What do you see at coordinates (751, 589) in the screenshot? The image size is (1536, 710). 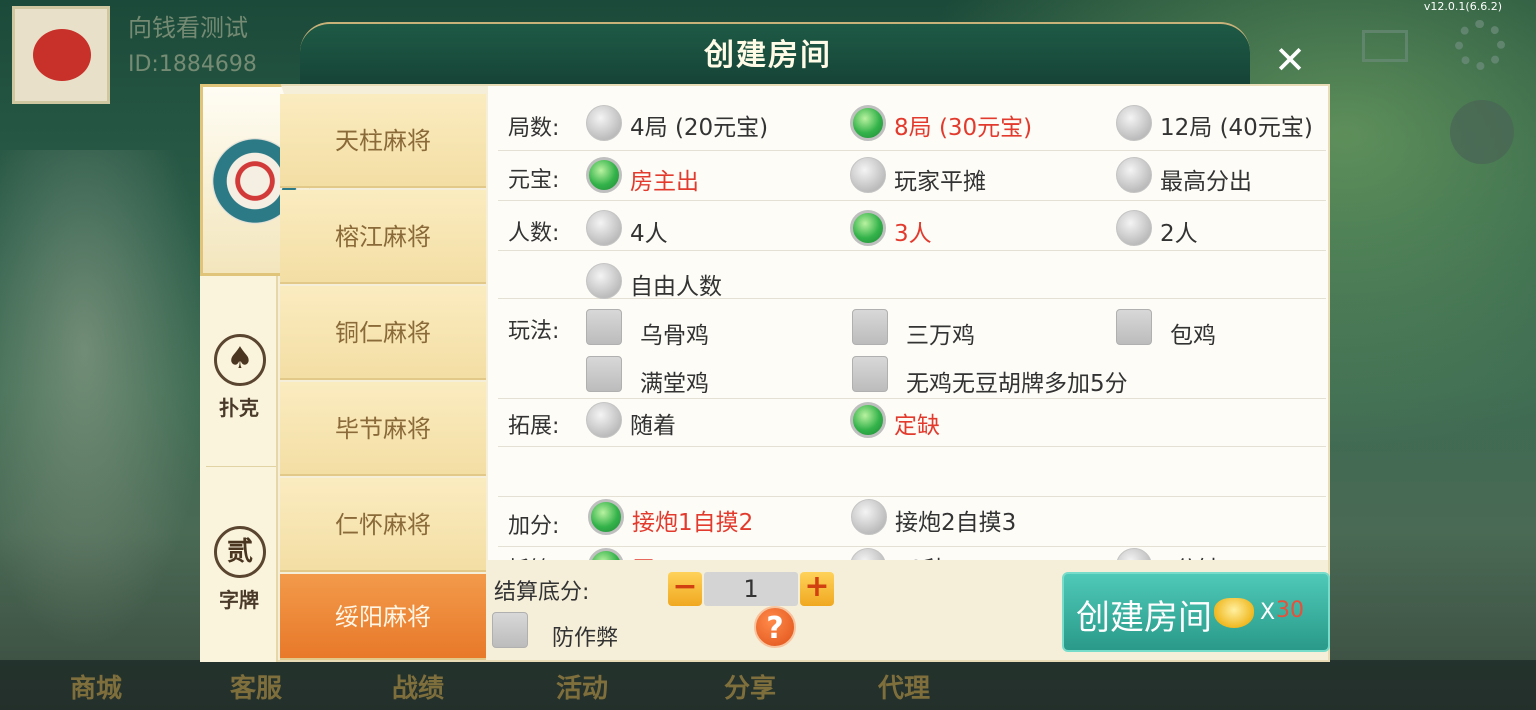 I see `base-score-value: 1` at bounding box center [751, 589].